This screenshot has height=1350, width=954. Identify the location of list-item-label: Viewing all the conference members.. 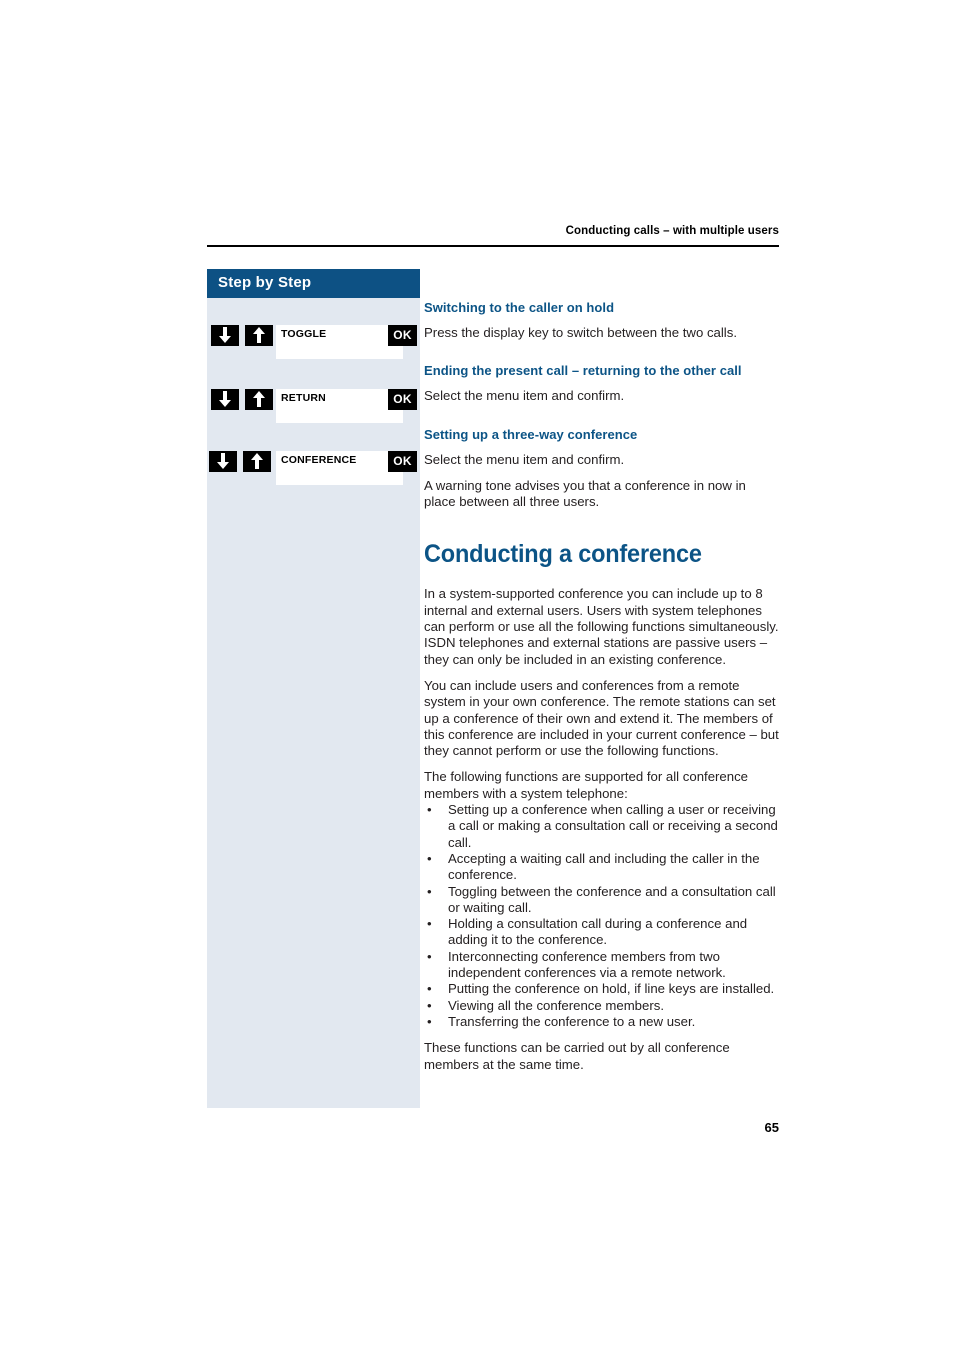
(556, 1005).